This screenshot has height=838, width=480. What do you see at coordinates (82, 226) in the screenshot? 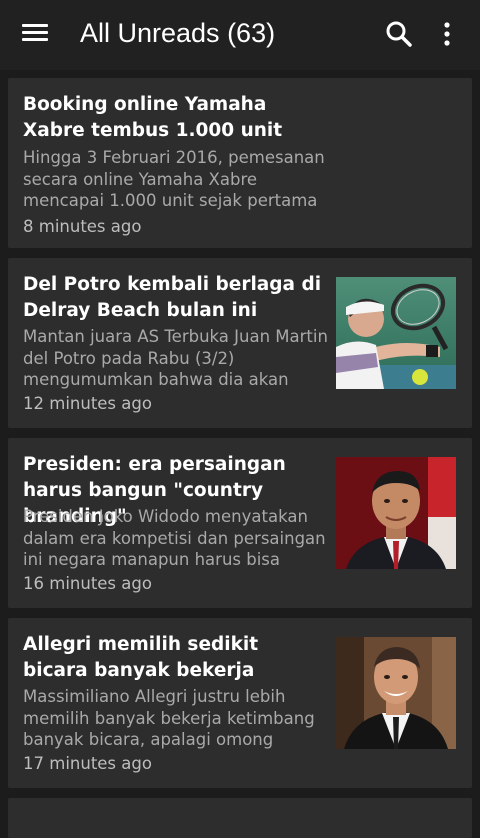
I see `article-timestamp: 8 minutes ago` at bounding box center [82, 226].